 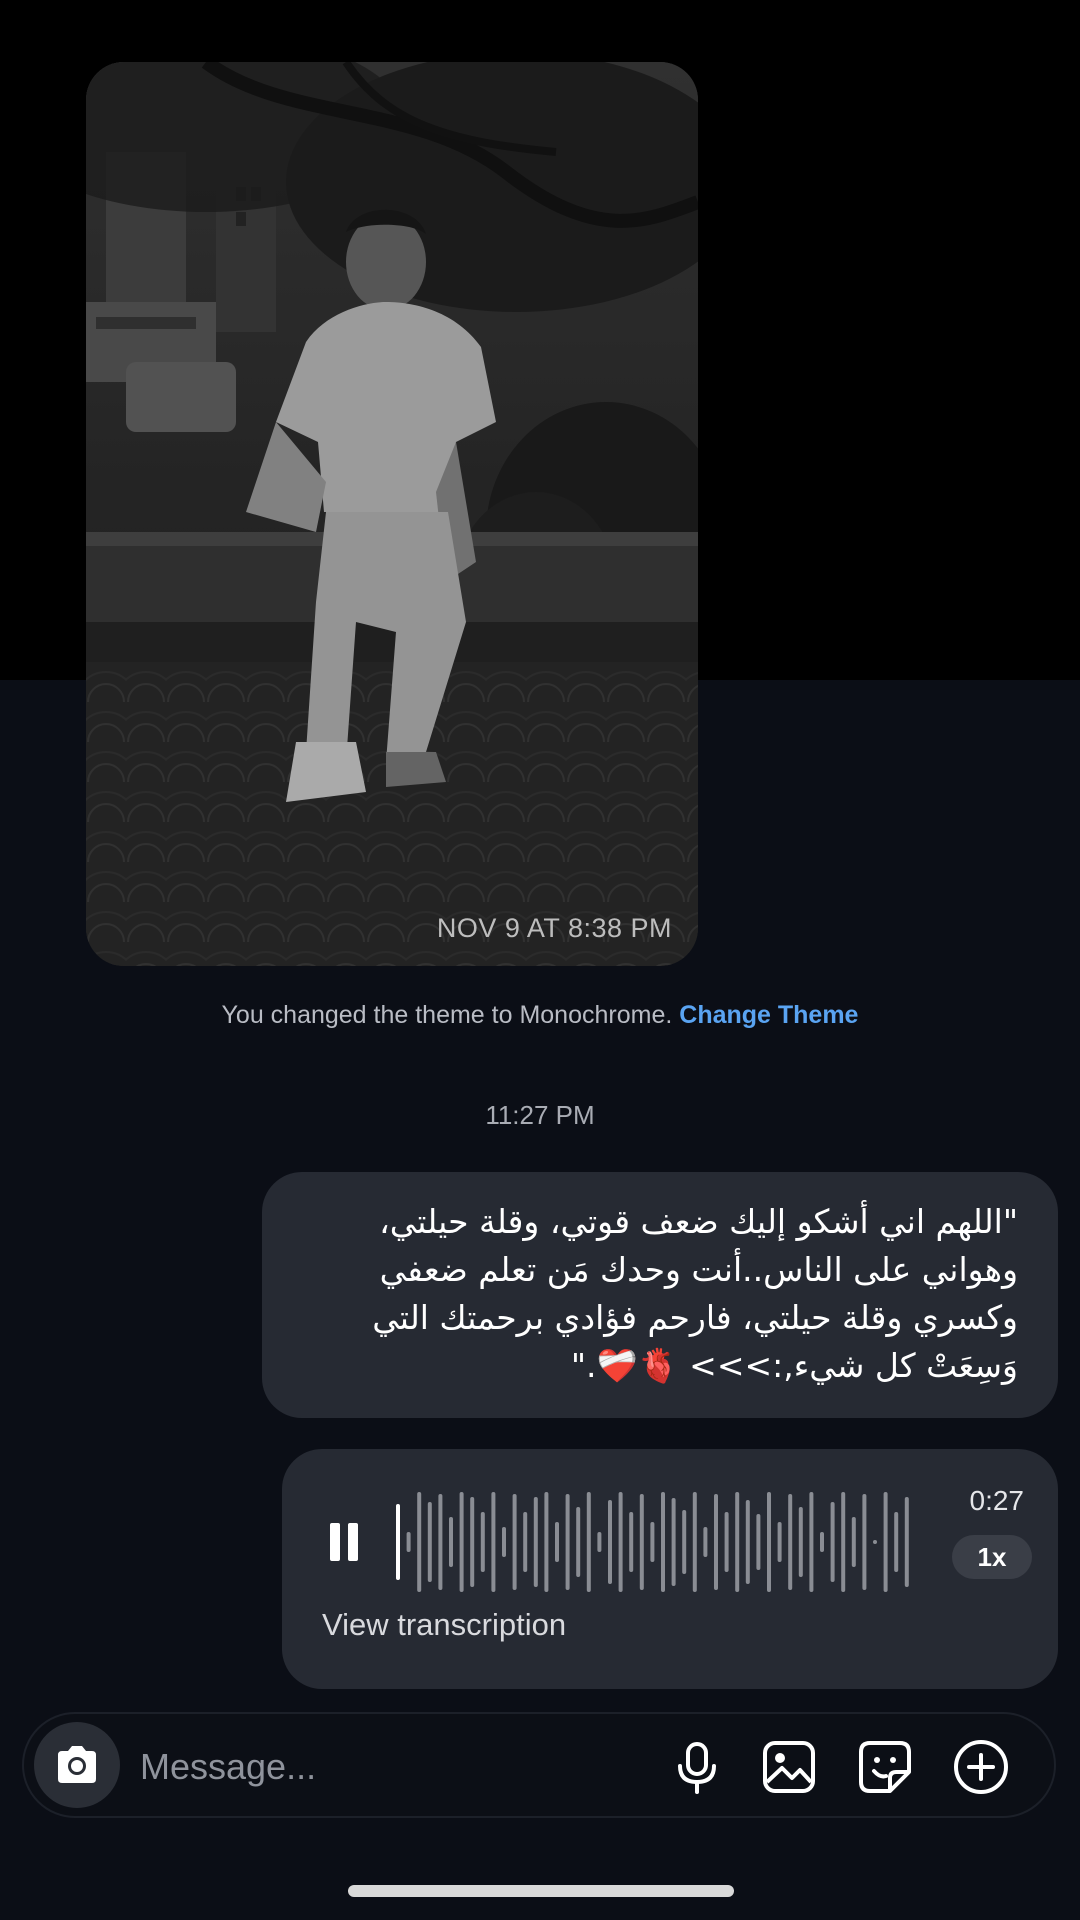 What do you see at coordinates (885, 1767) in the screenshot?
I see `sticker-icon` at bounding box center [885, 1767].